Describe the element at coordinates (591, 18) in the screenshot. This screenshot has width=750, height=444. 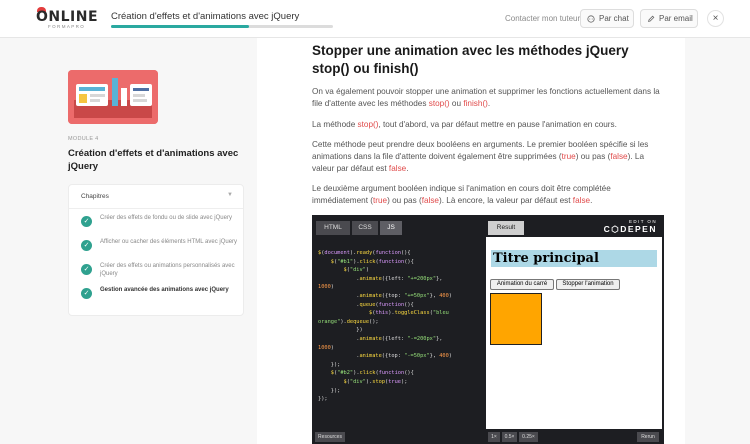
I see `chat-icon` at that location.